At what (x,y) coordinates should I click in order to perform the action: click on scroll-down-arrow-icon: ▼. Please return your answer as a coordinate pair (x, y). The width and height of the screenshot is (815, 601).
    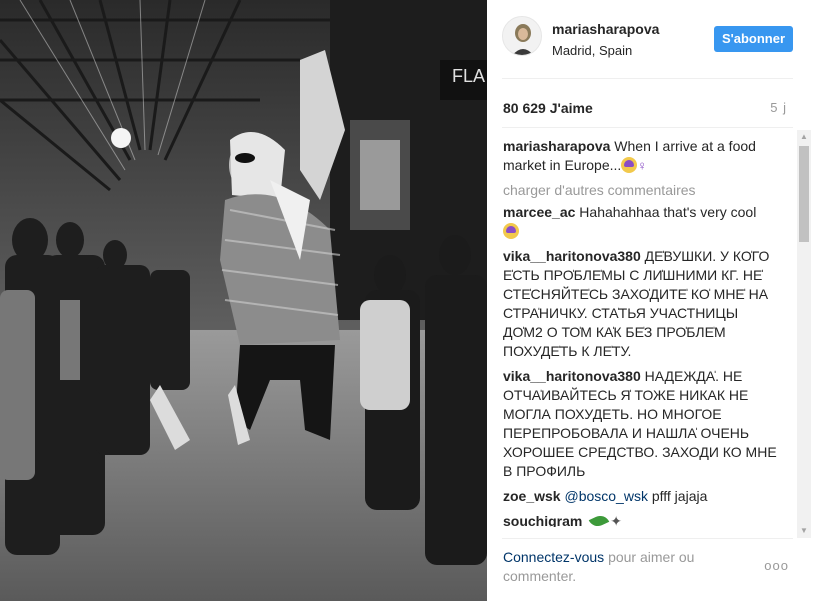
    Looking at the image, I should click on (804, 531).